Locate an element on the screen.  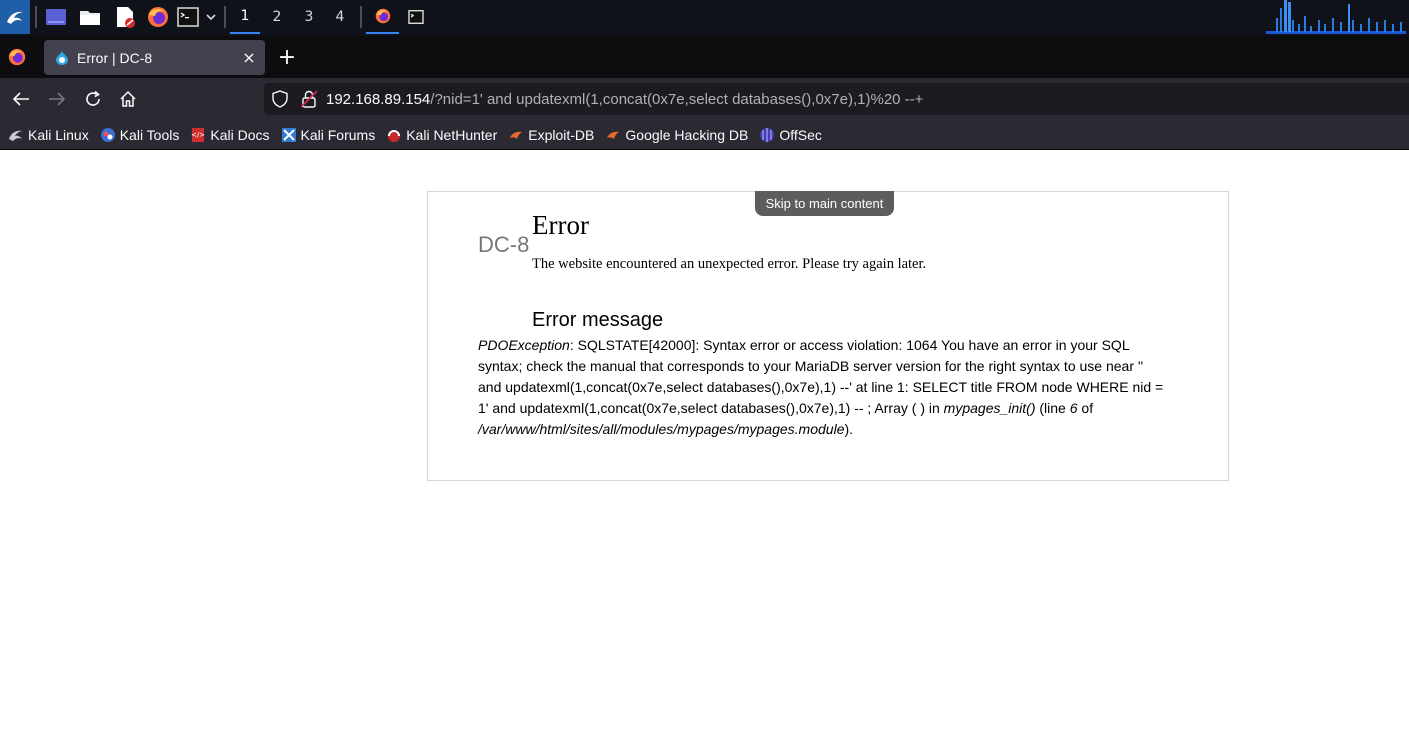
tab-error-dc8: Error | DC-8 × is located at coordinates (154, 57).